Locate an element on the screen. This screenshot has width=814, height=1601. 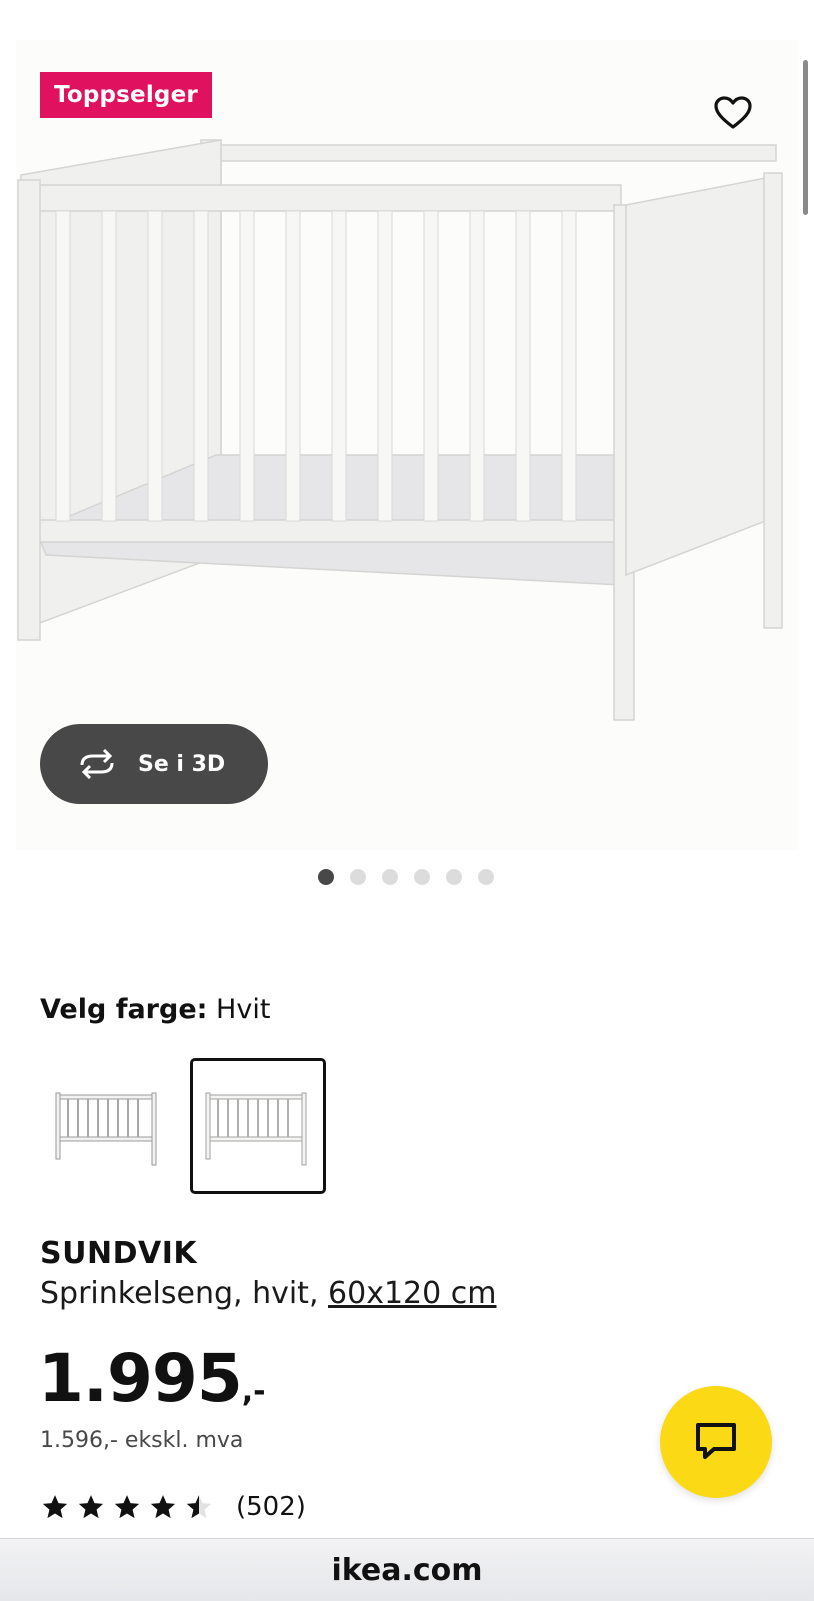
color-label: Velg farge: is located at coordinates (124, 1009).